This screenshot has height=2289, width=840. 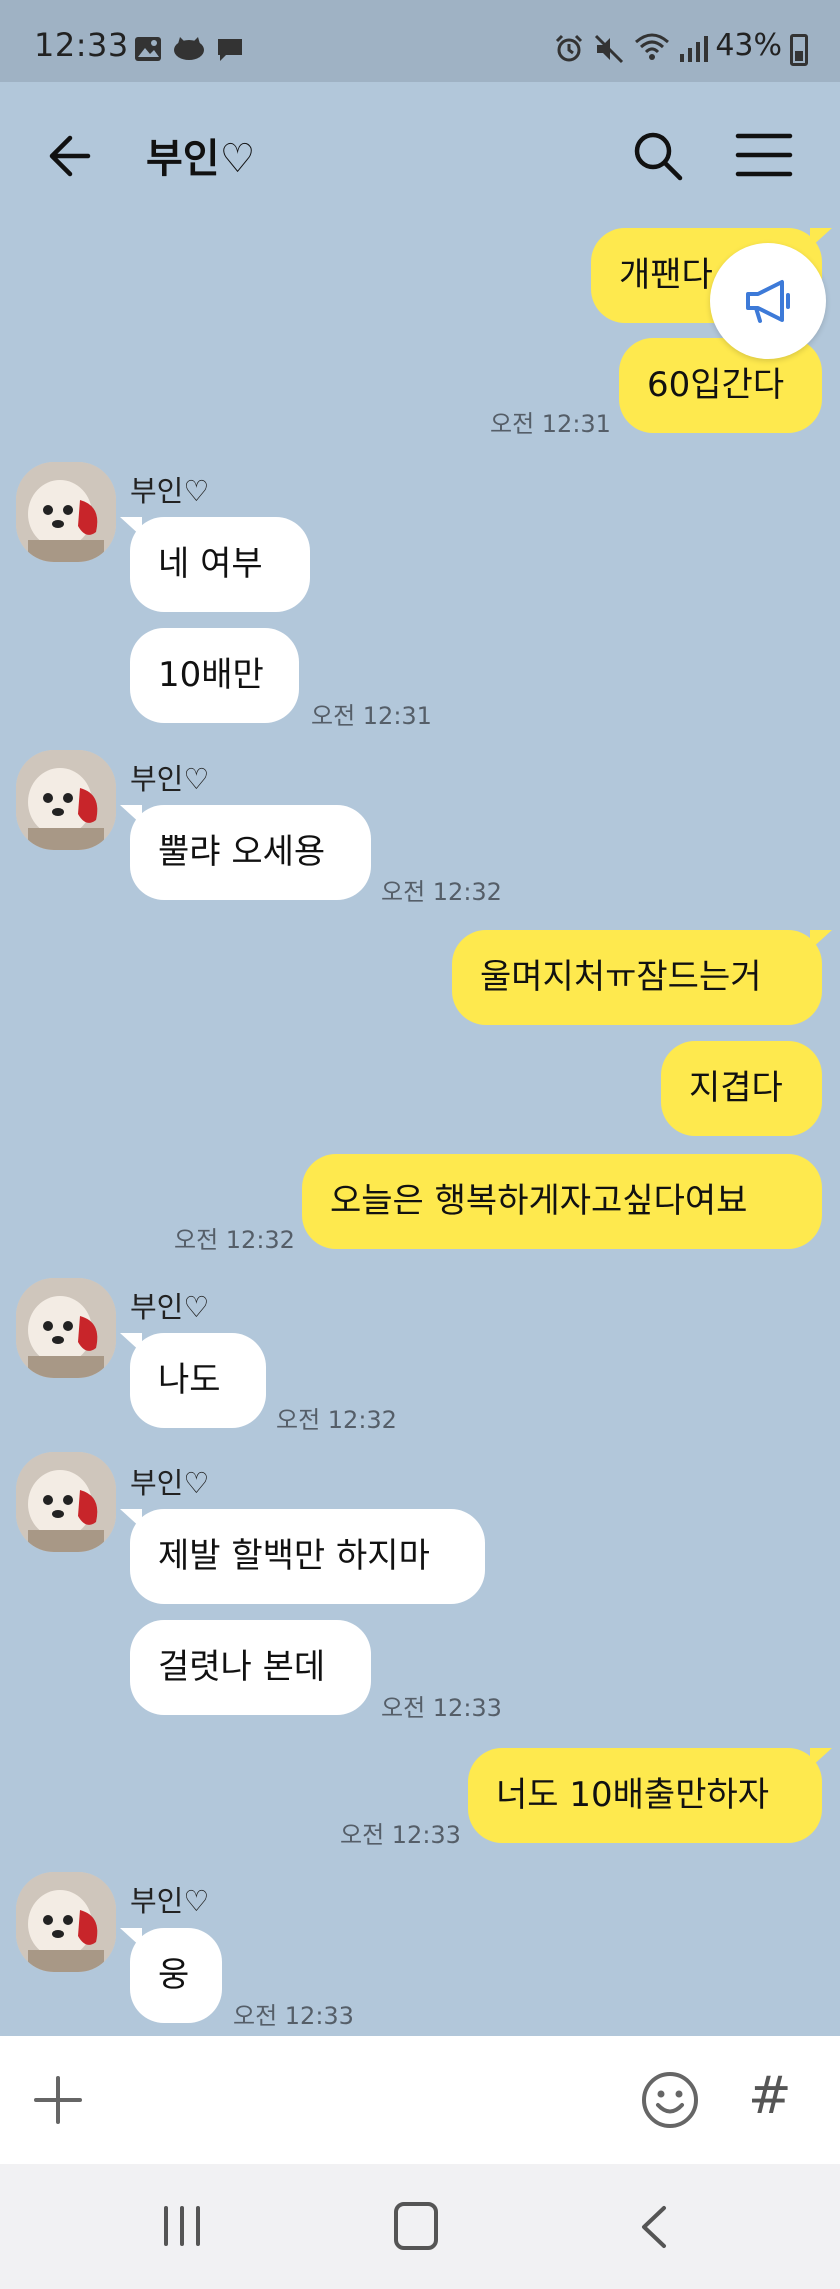 I want to click on other-message-bubble: 10배만, so click(x=214, y=675).